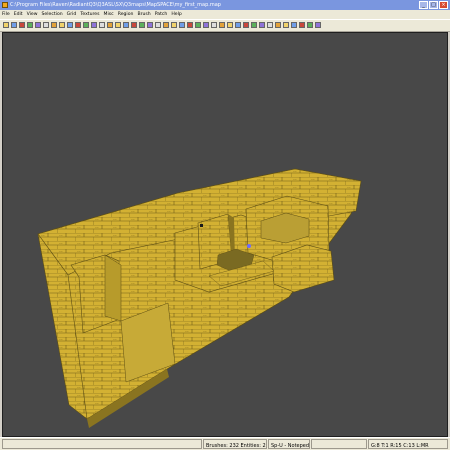  What do you see at coordinates (109, 14) in the screenshot?
I see `menu-misc: Misc` at bounding box center [109, 14].